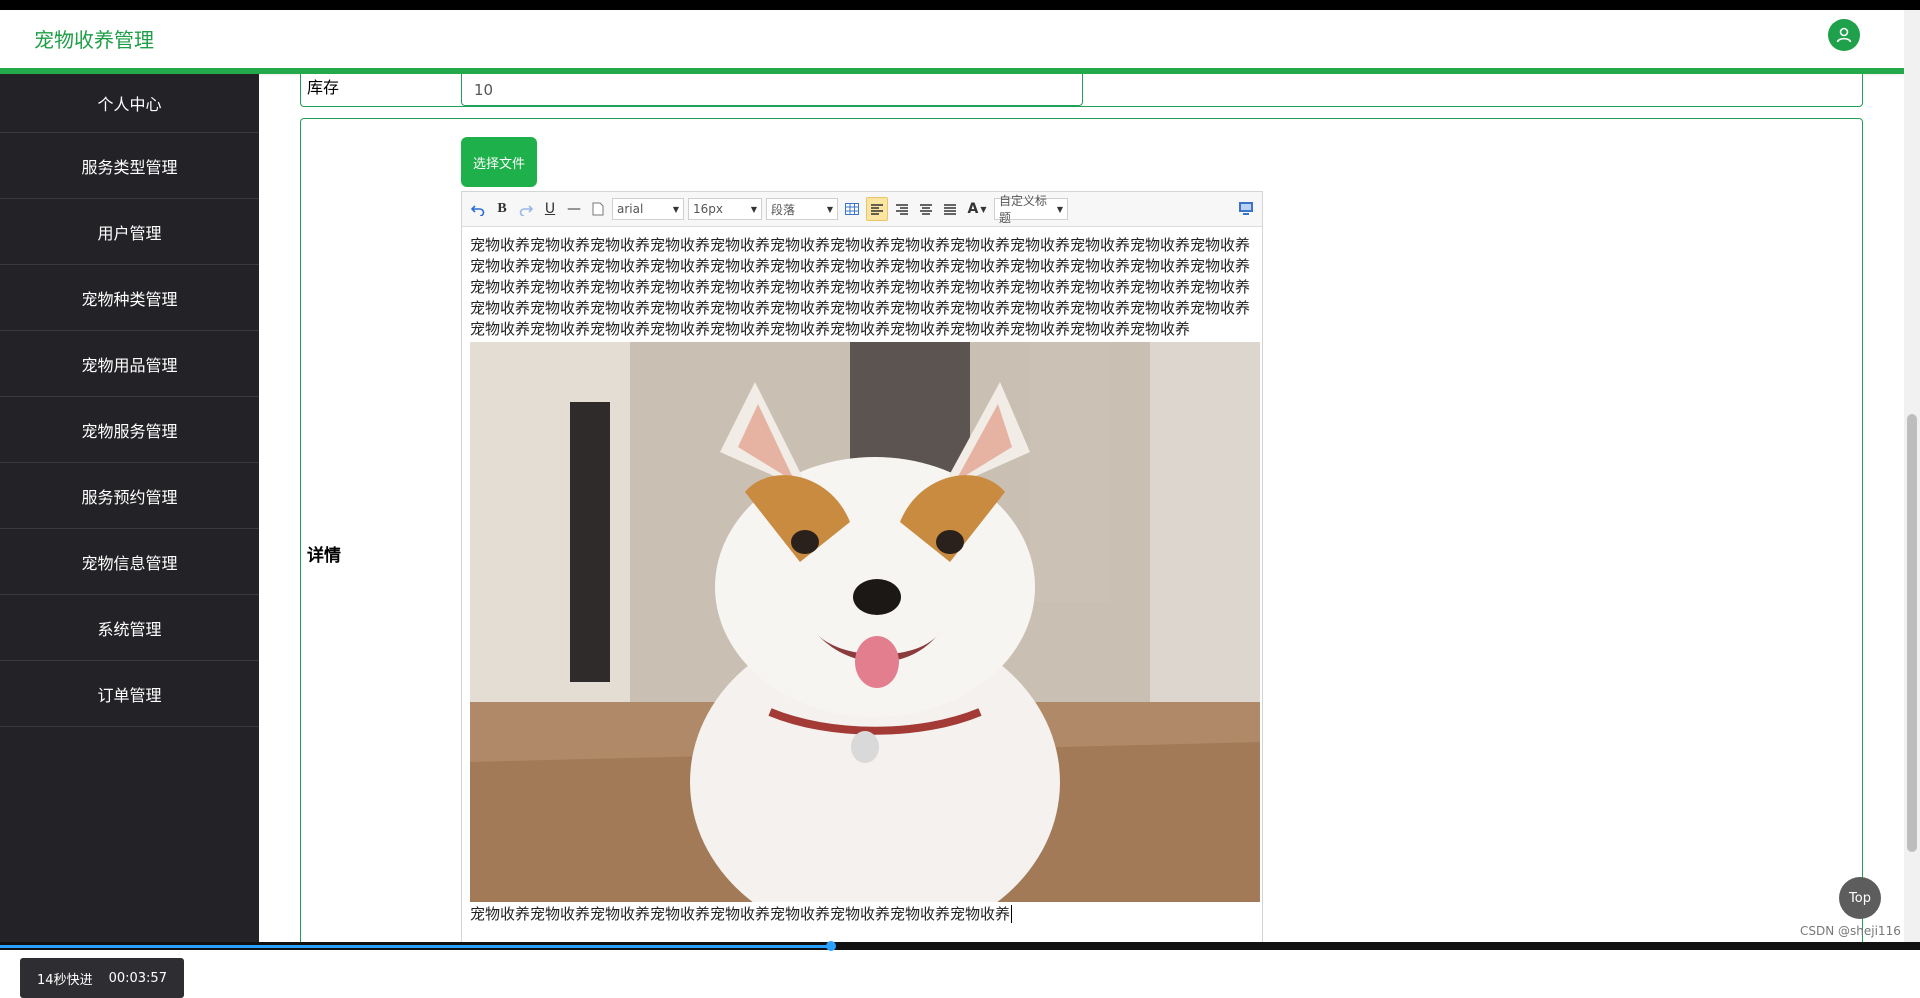 The image size is (1920, 998). I want to click on sidebar-item-label: 服务预约管理, so click(129, 497).